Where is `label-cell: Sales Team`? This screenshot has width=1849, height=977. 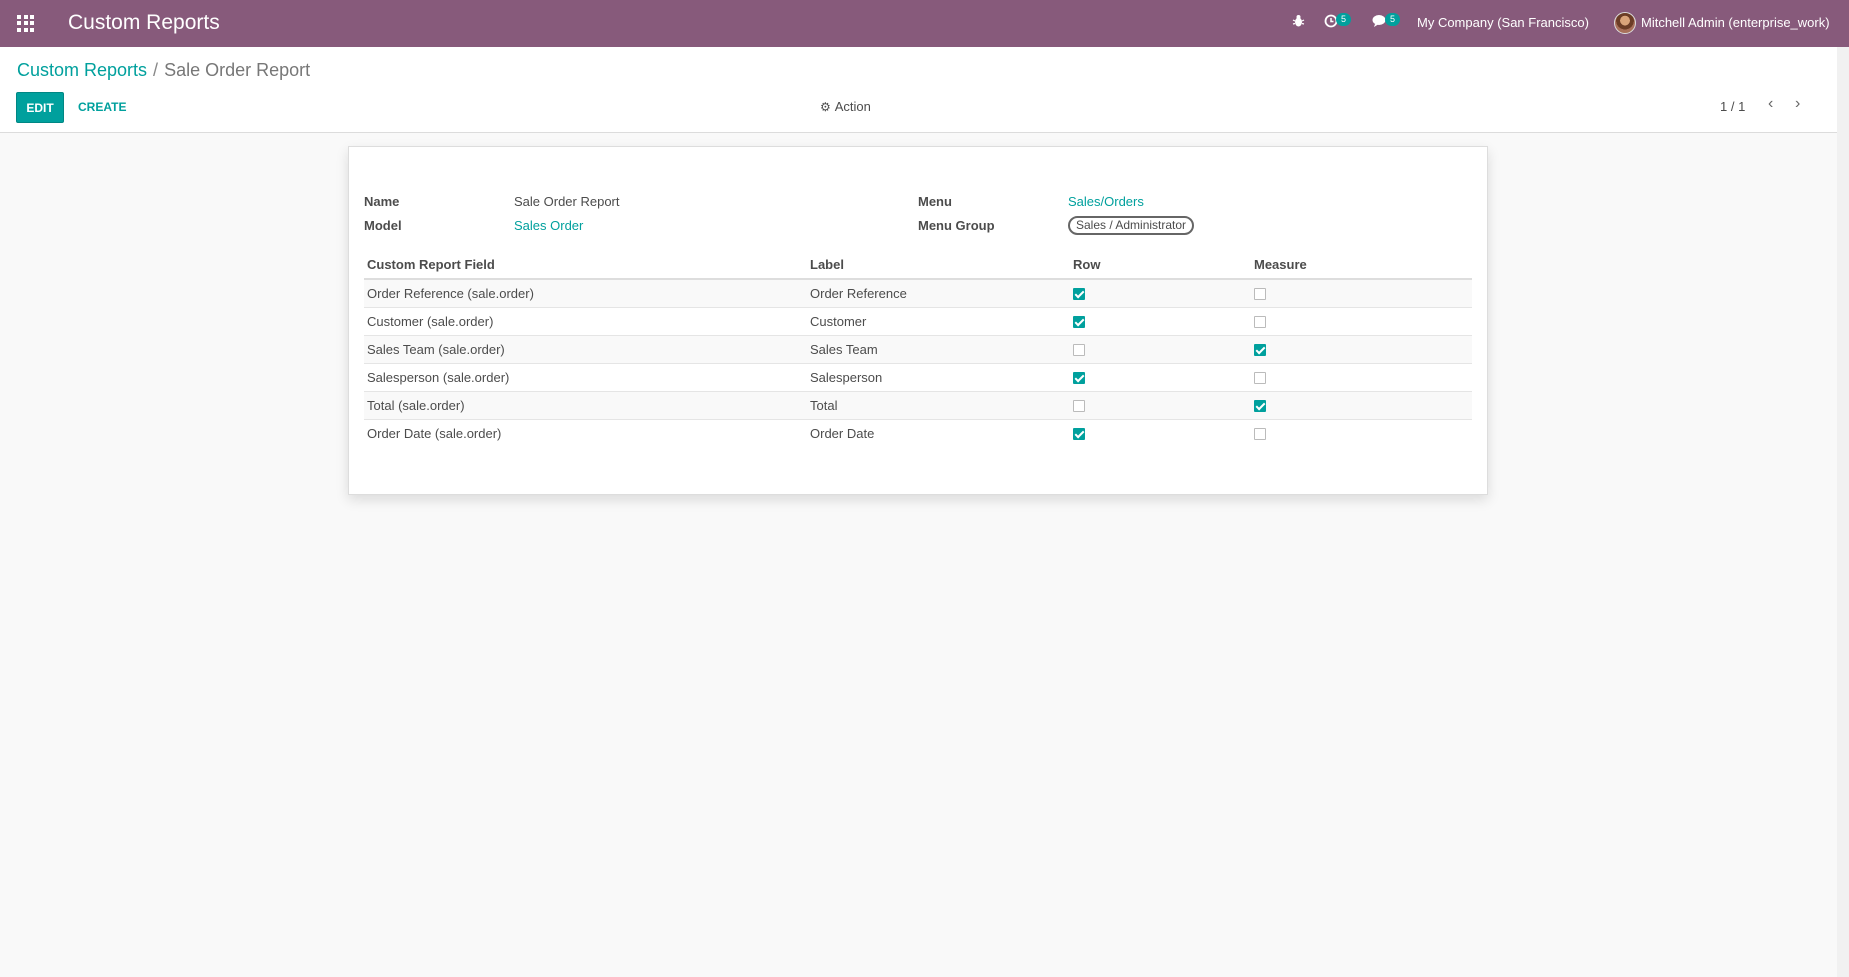 label-cell: Sales Team is located at coordinates (938, 348).